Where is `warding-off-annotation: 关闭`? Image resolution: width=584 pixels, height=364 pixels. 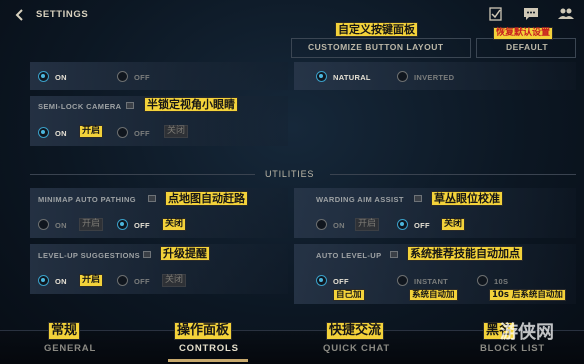
warding-off-annotation: 关闭 is located at coordinates (453, 224).